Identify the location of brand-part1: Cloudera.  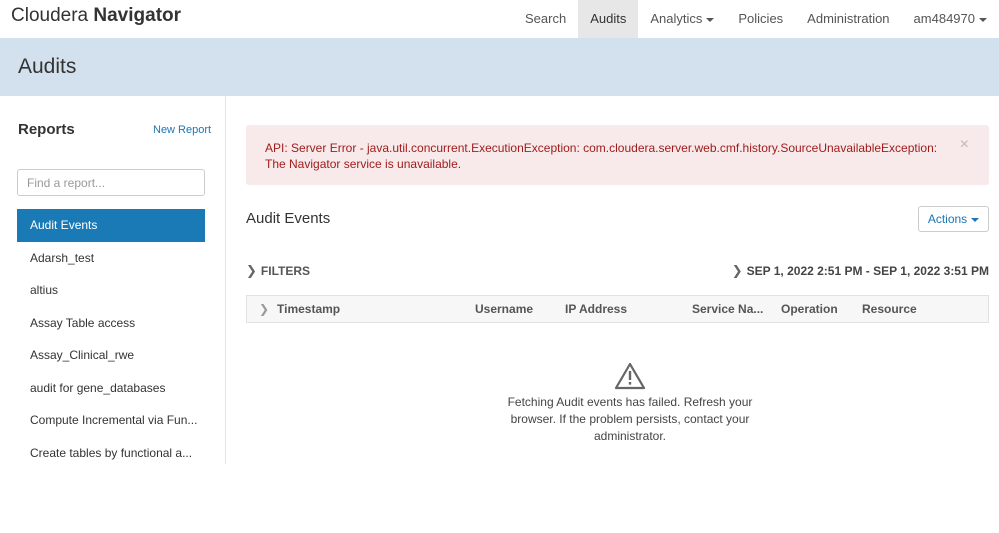
(50, 15).